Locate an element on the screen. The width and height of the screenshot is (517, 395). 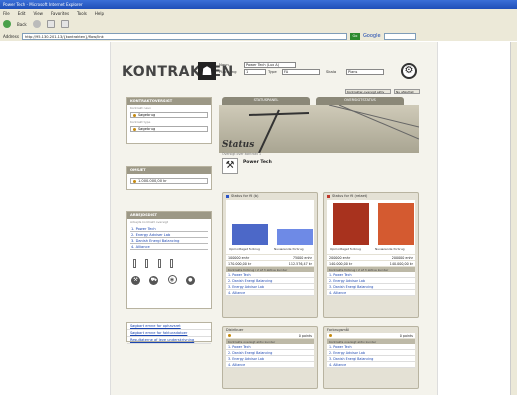
menu-tools: Tools is located at coordinates (82, 13).